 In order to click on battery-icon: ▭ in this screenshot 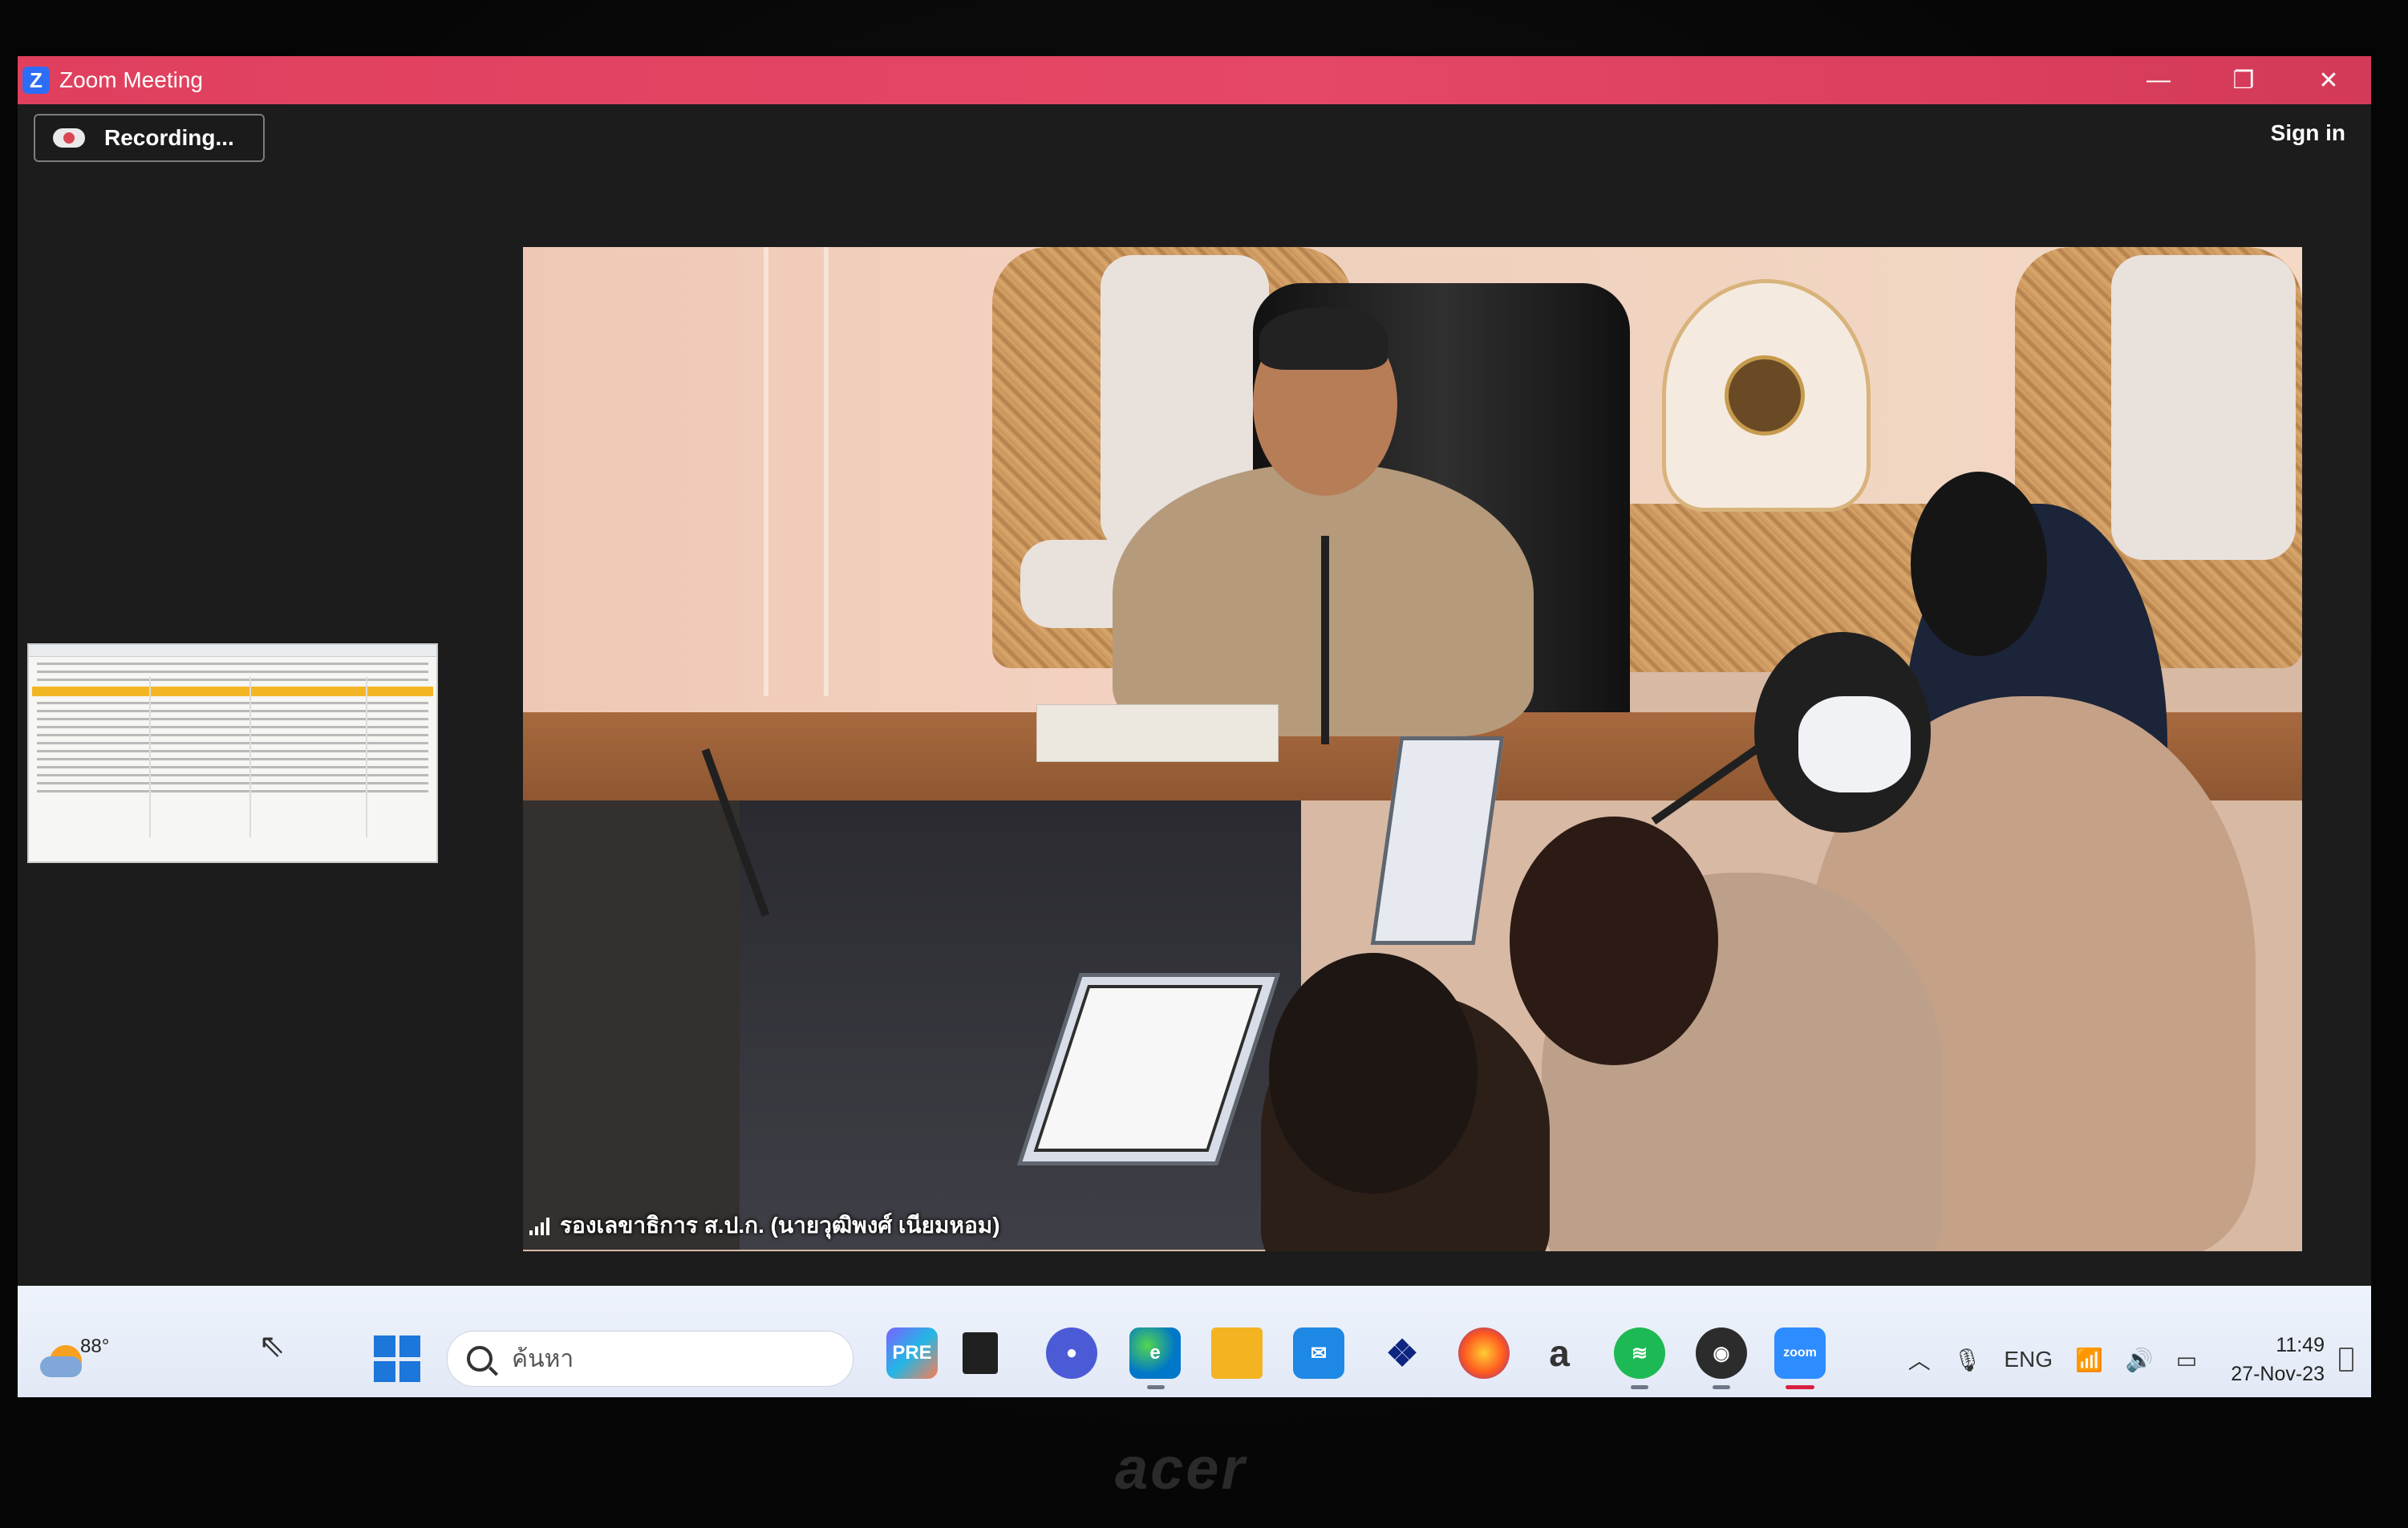, I will do `click(2186, 1360)`.